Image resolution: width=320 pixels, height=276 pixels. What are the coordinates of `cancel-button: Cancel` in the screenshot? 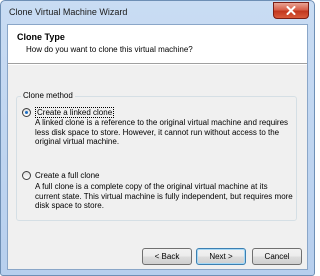 It's located at (277, 256).